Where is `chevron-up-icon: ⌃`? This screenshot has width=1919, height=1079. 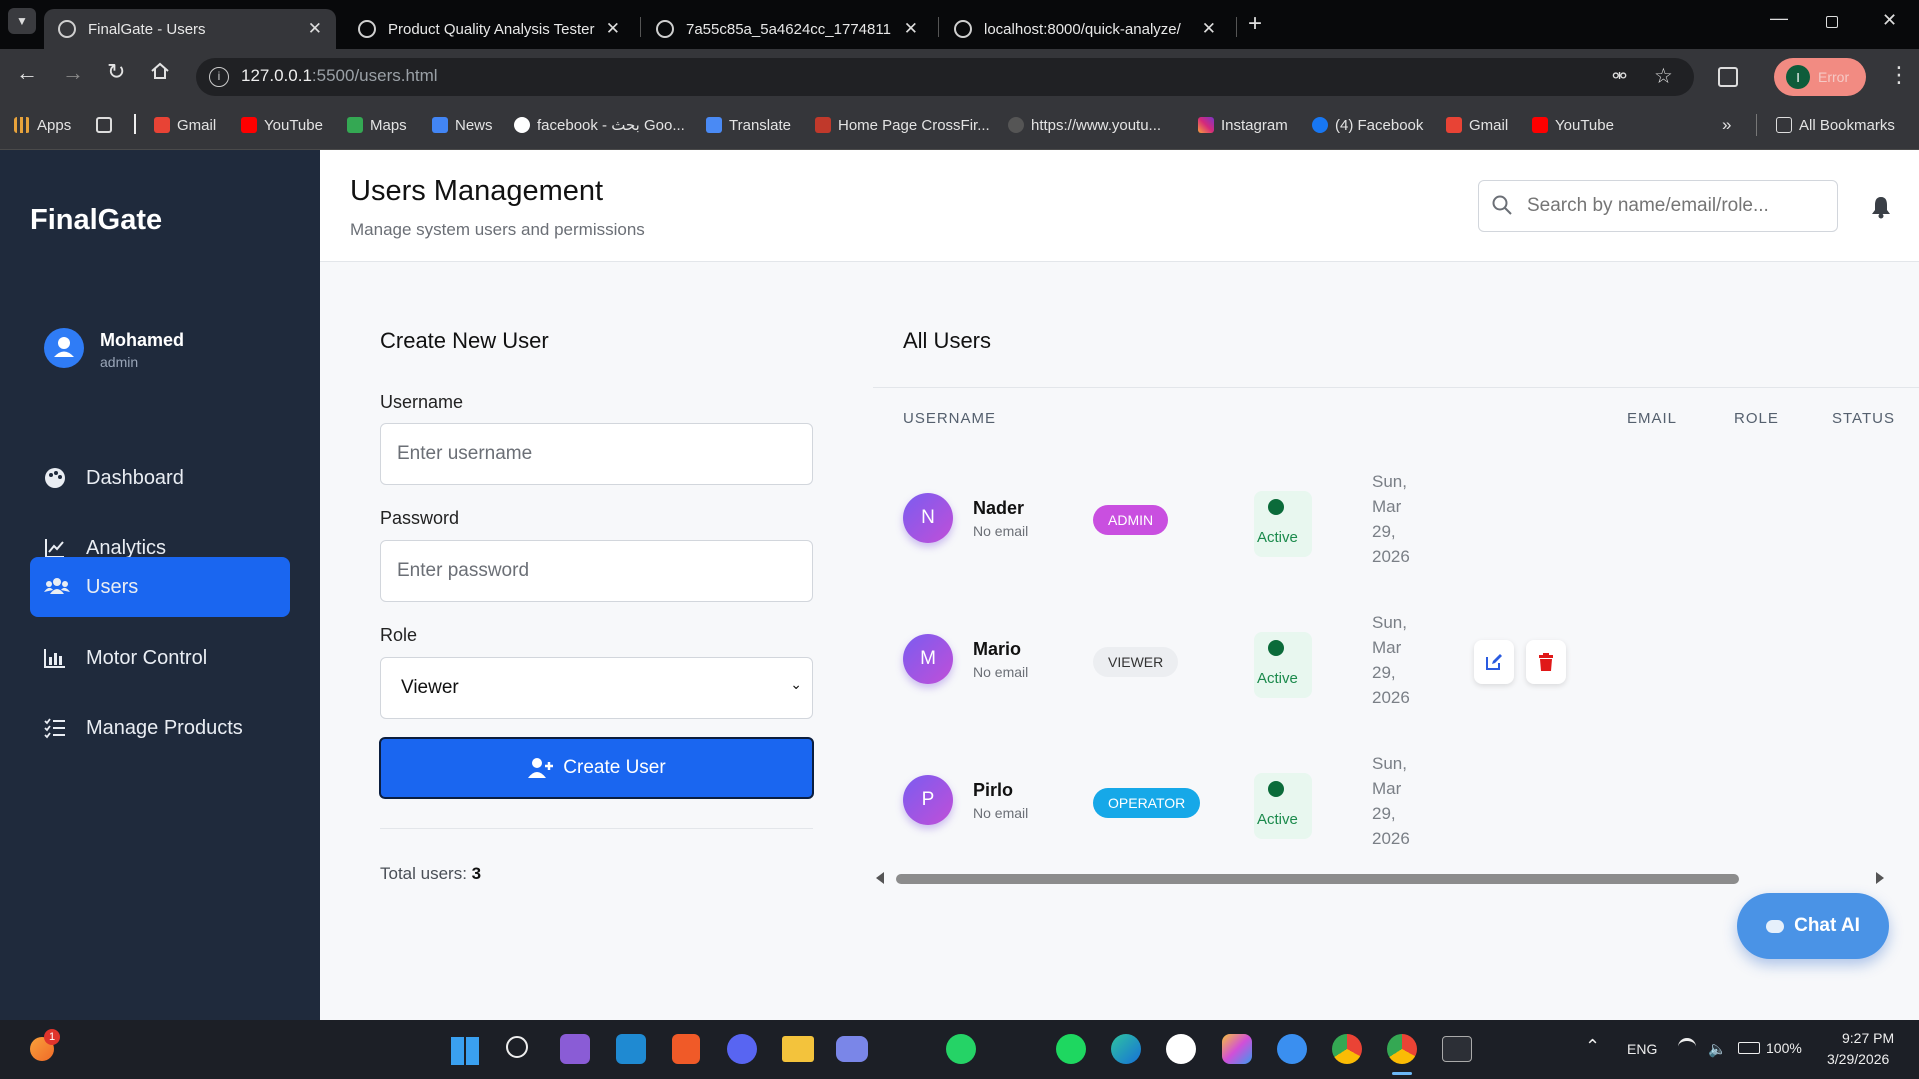
chevron-up-icon: ⌃ is located at coordinates (1592, 1046).